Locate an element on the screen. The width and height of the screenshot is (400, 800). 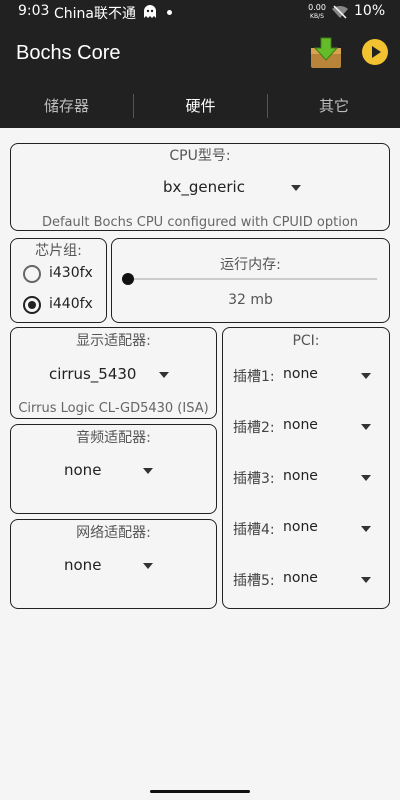
network-speed: 0.00 KB/S is located at coordinates (317, 12).